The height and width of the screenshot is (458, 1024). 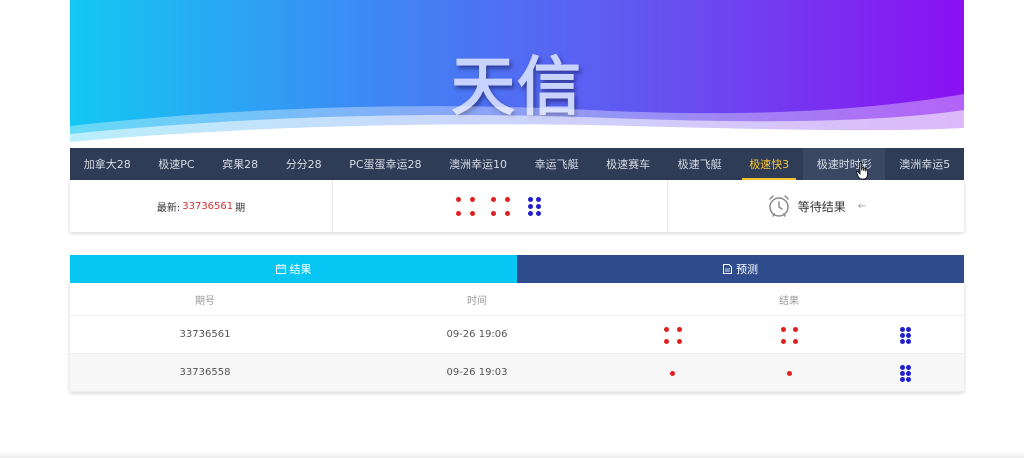 I want to click on tab-results-label: 结果, so click(x=300, y=269).